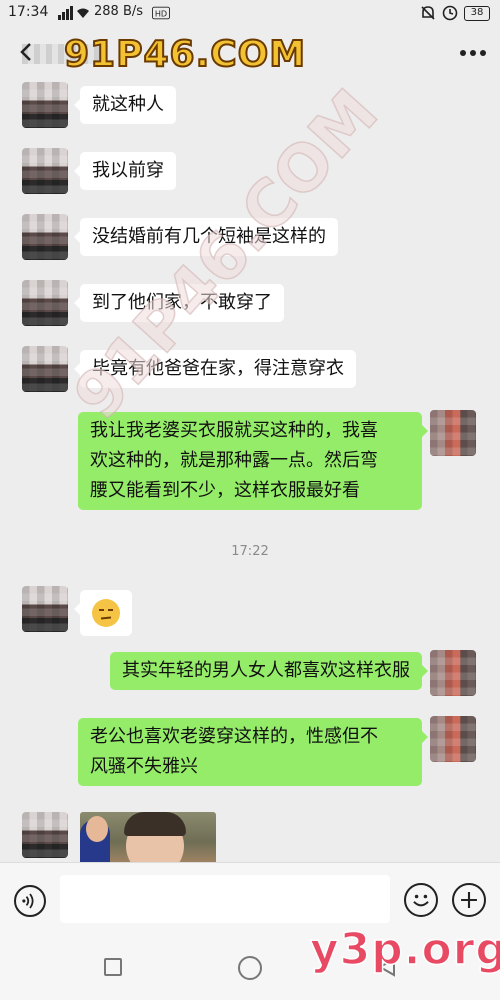 This screenshot has height=1000, width=500. I want to click on mute-icon, so click(428, 13).